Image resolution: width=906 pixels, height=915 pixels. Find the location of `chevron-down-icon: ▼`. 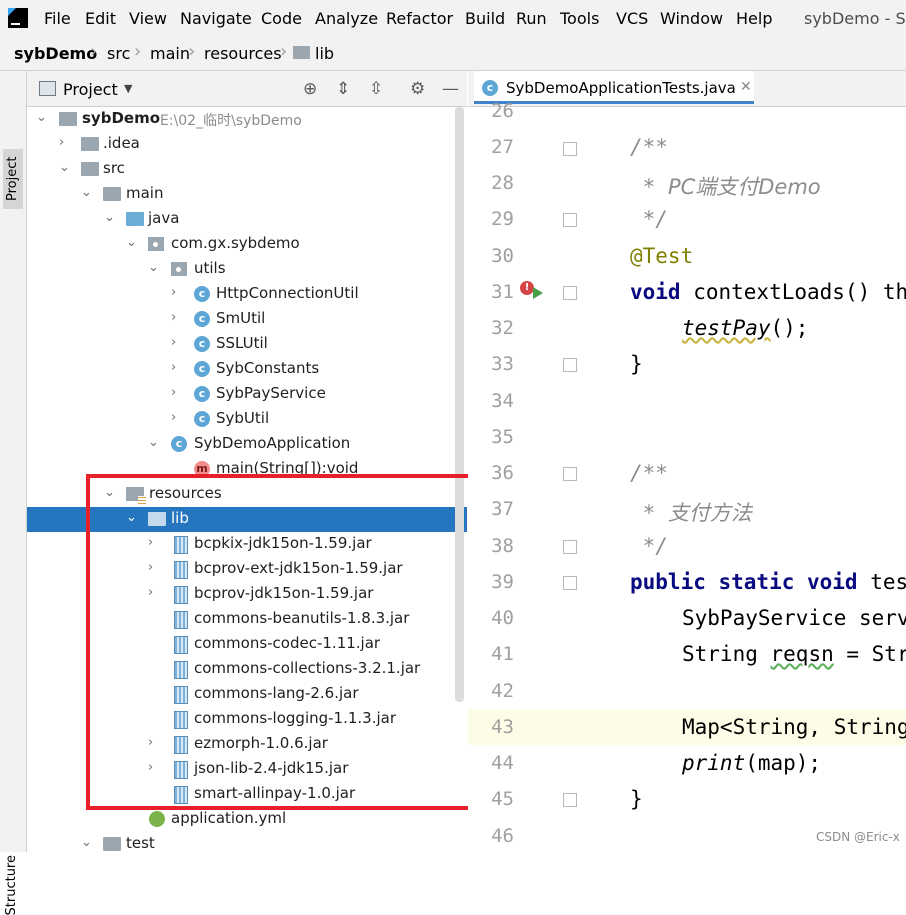

chevron-down-icon: ▼ is located at coordinates (128, 88).